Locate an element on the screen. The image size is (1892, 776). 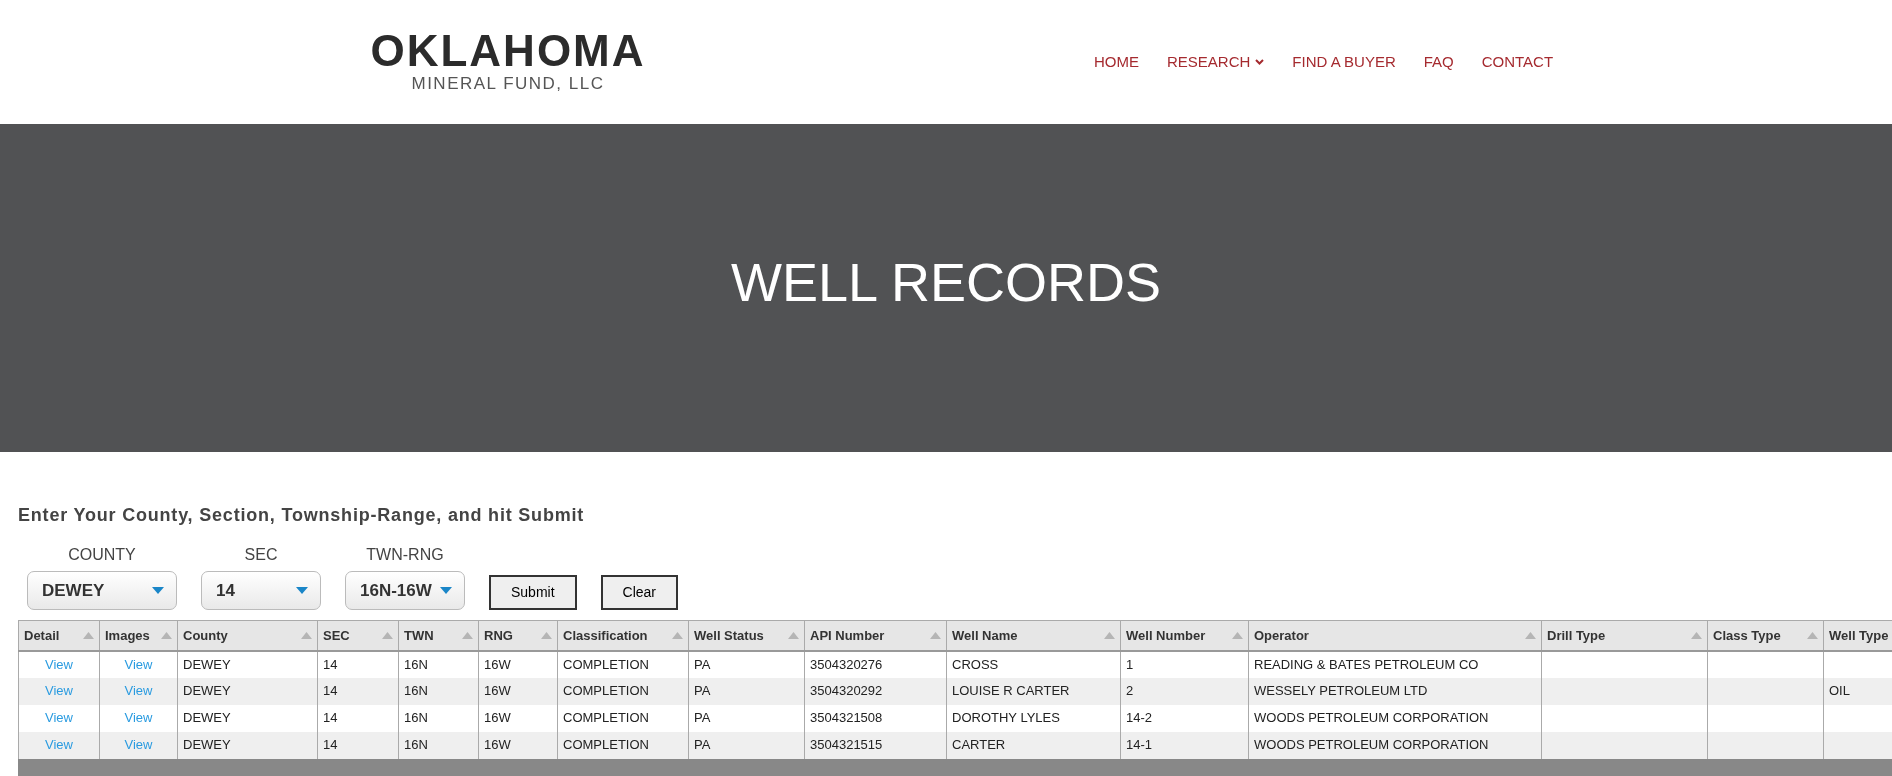
nav-link: FIND A BUYER is located at coordinates (1344, 62).